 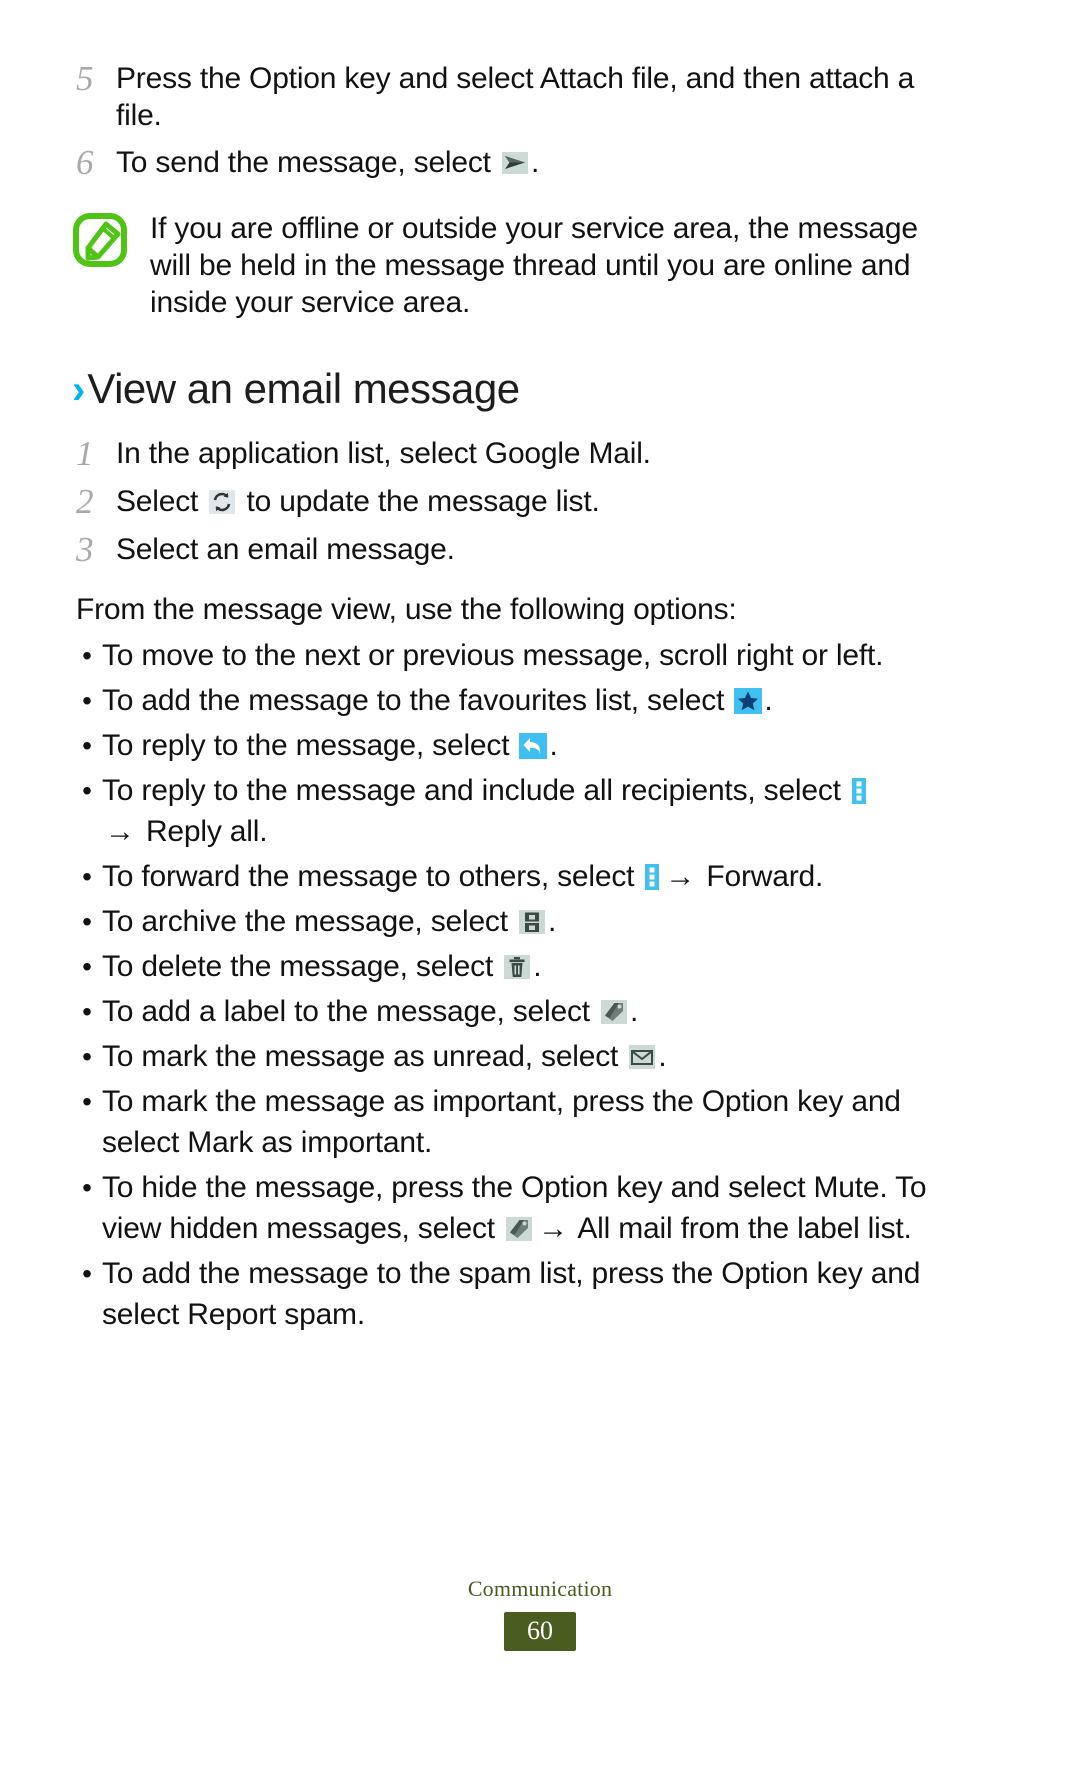 What do you see at coordinates (519, 1229) in the screenshot?
I see `folder-label-icon` at bounding box center [519, 1229].